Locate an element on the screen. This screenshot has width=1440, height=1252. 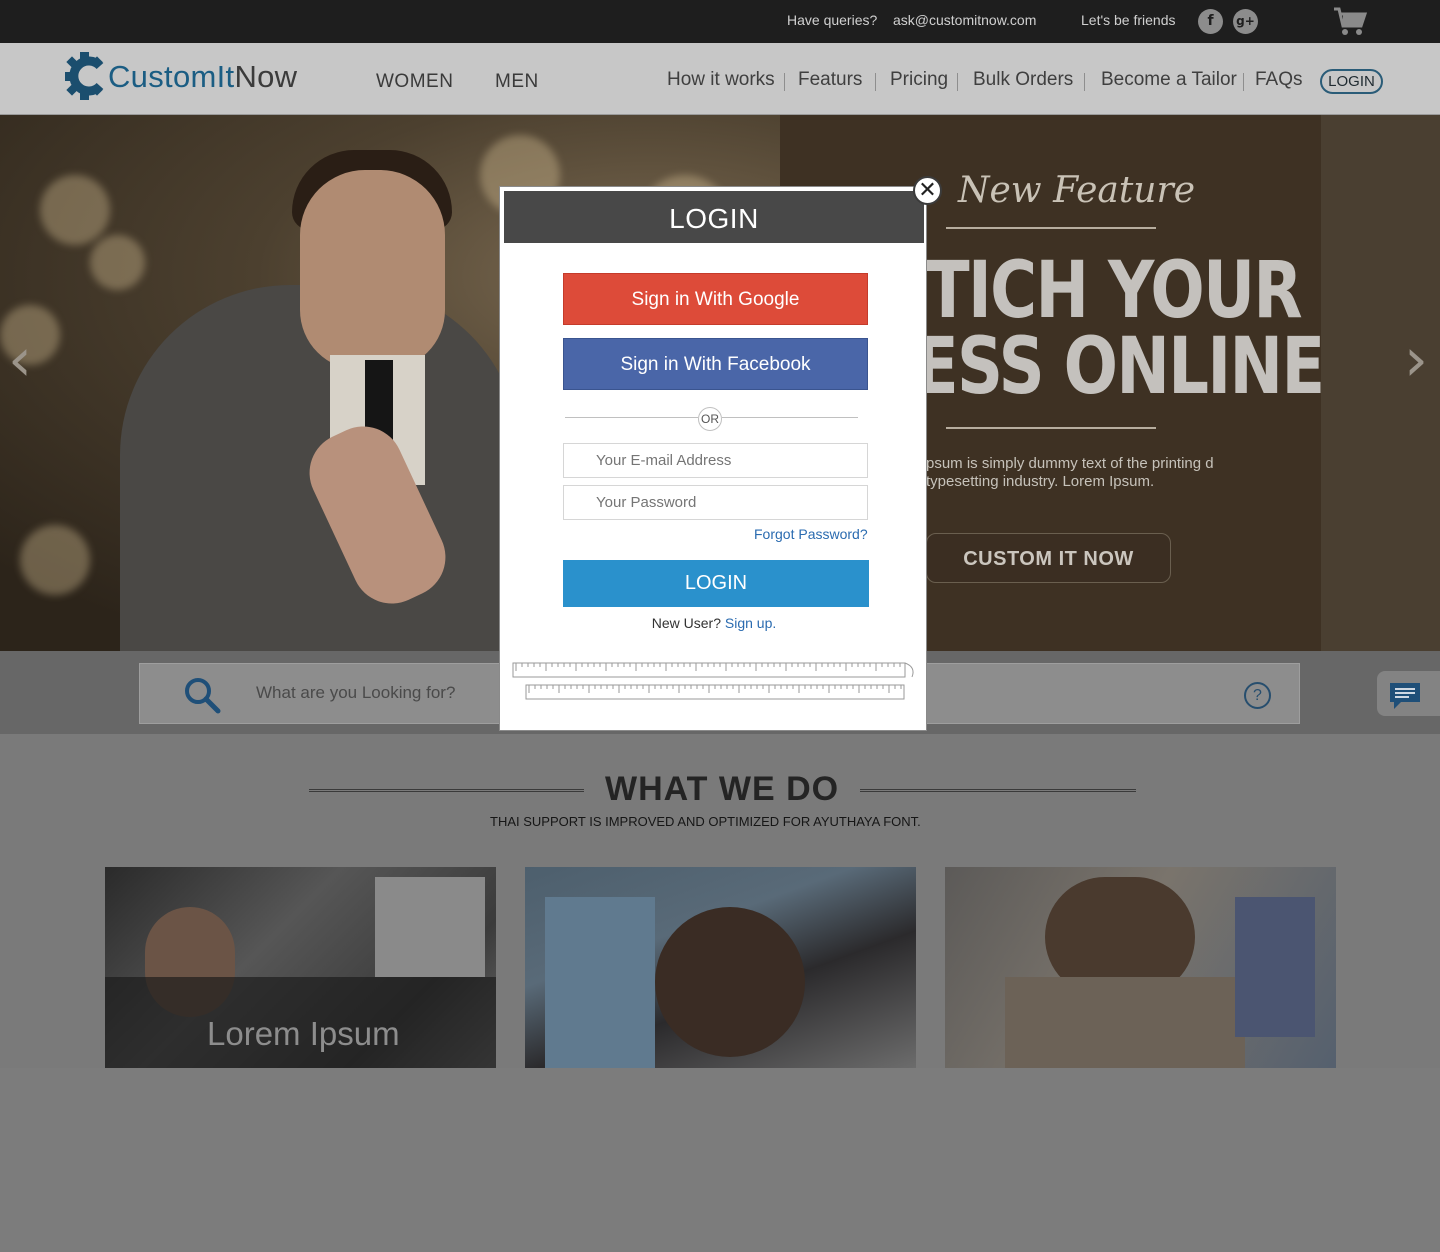
card-title: Lorem Ipsum is located at coordinates (303, 1033).